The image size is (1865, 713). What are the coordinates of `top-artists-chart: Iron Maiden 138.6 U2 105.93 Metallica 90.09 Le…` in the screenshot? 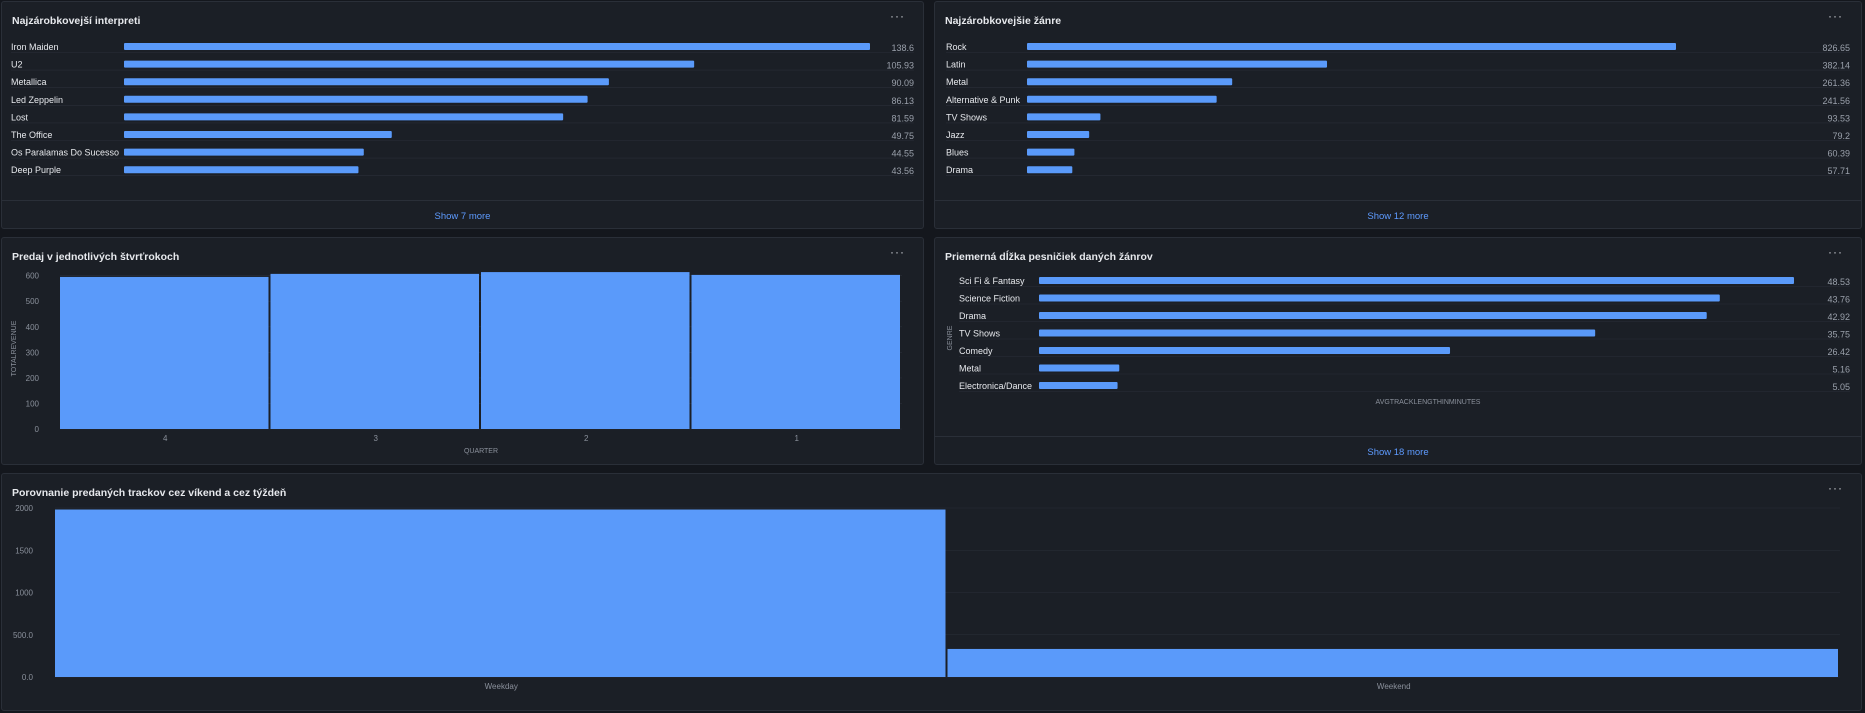 It's located at (462, 109).